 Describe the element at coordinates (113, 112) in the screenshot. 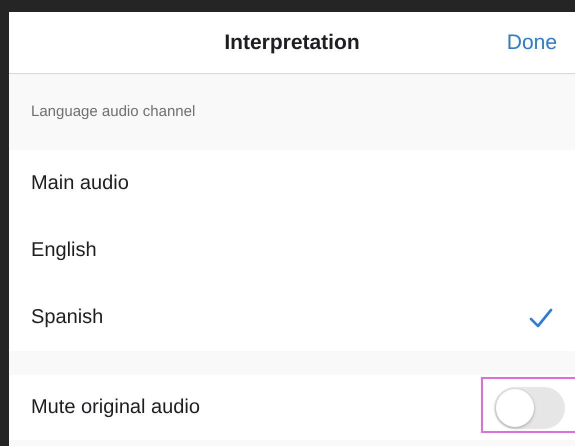

I see `section-header: Language audio channel` at that location.